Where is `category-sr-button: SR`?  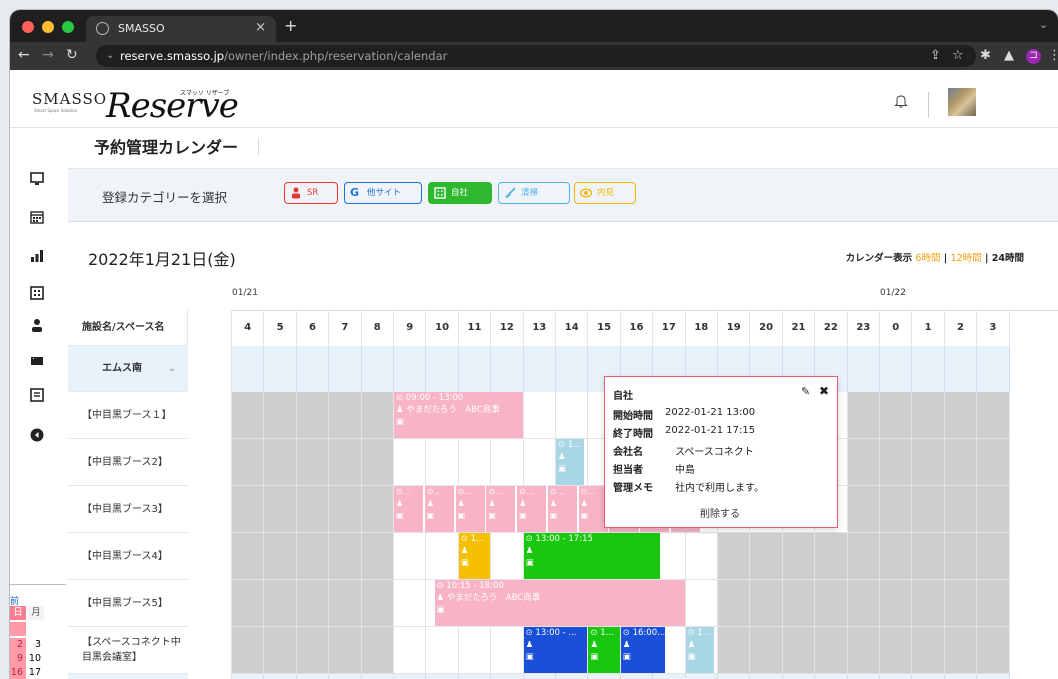 category-sr-button: SR is located at coordinates (311, 193).